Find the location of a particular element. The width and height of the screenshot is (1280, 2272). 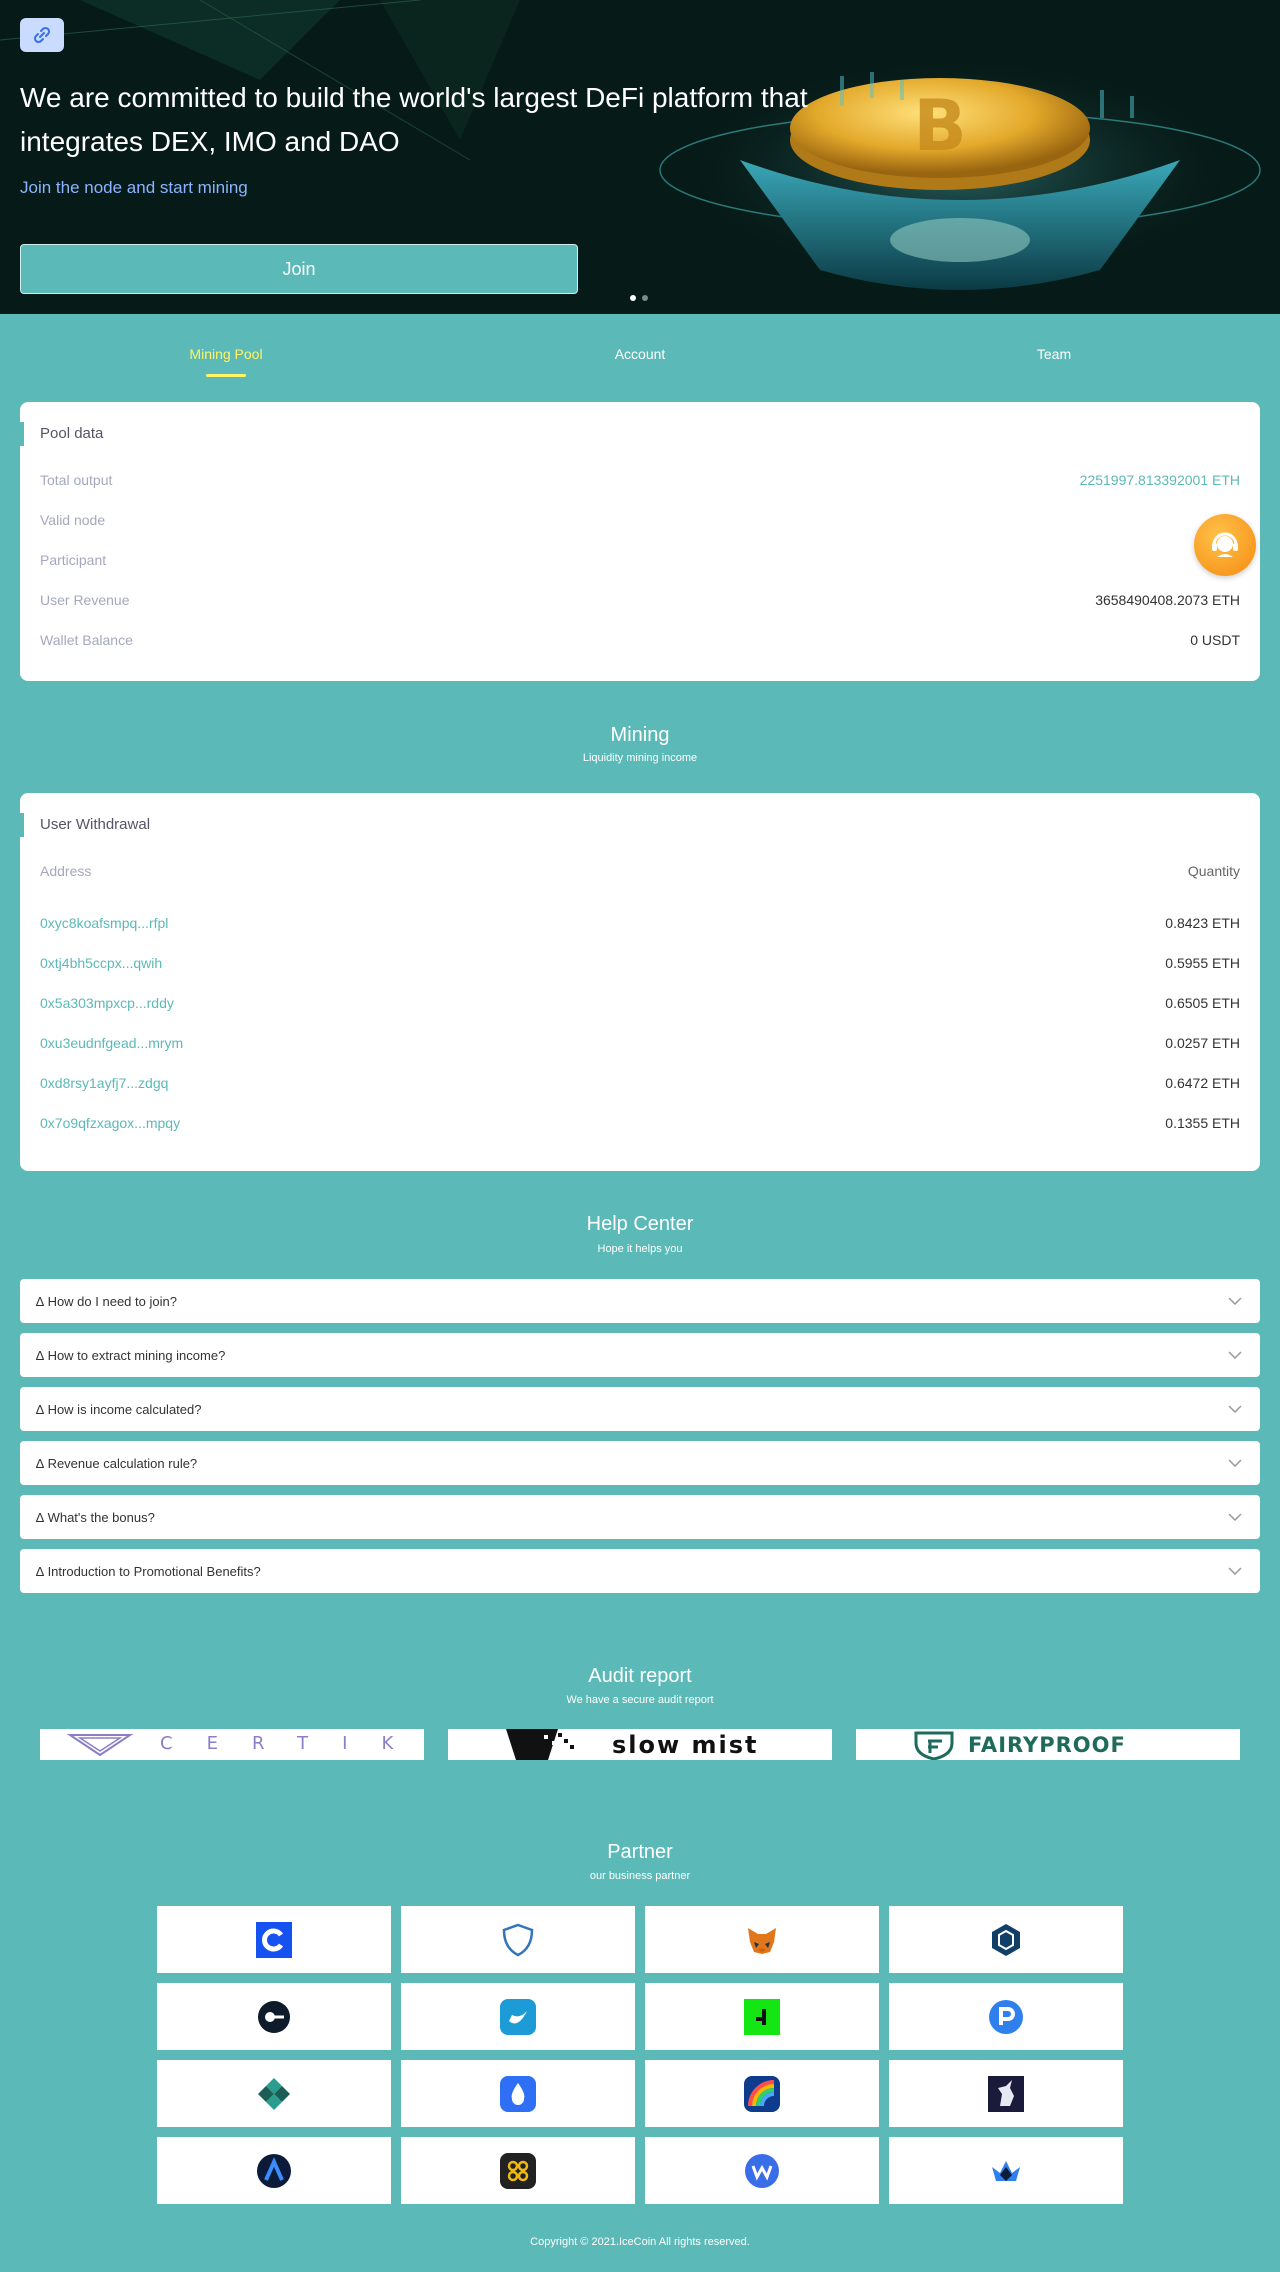

pool-row: Wallet Balance 0 USDT is located at coordinates (640, 642).